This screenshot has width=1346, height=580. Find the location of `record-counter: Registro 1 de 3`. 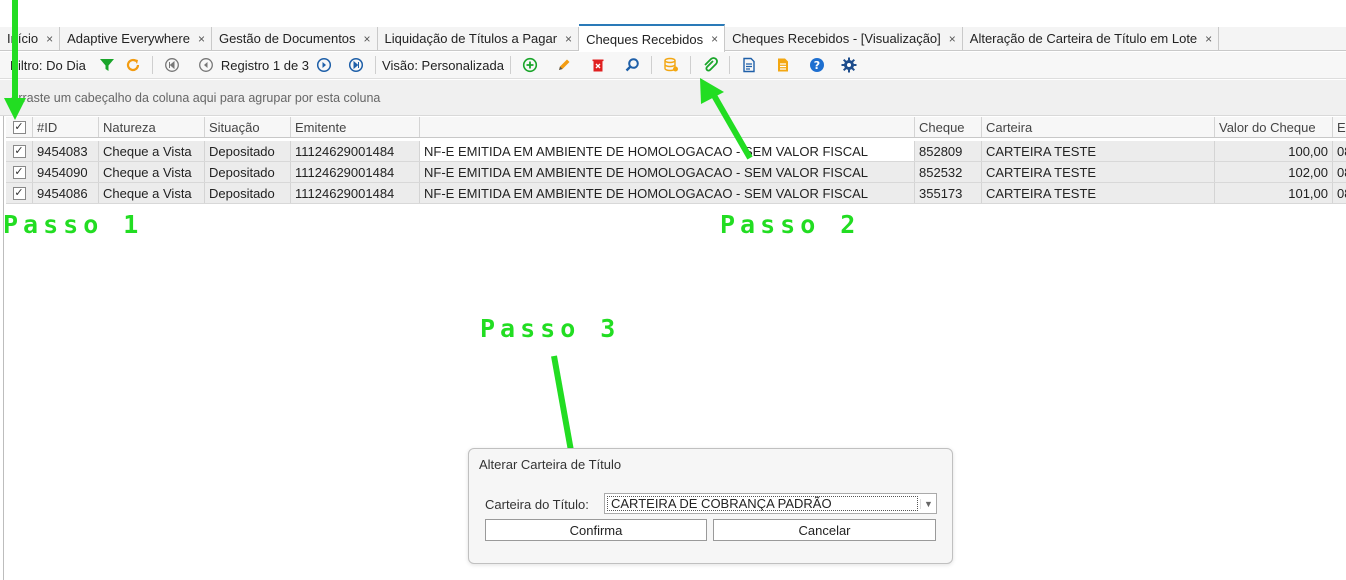

record-counter: Registro 1 de 3 is located at coordinates (265, 65).